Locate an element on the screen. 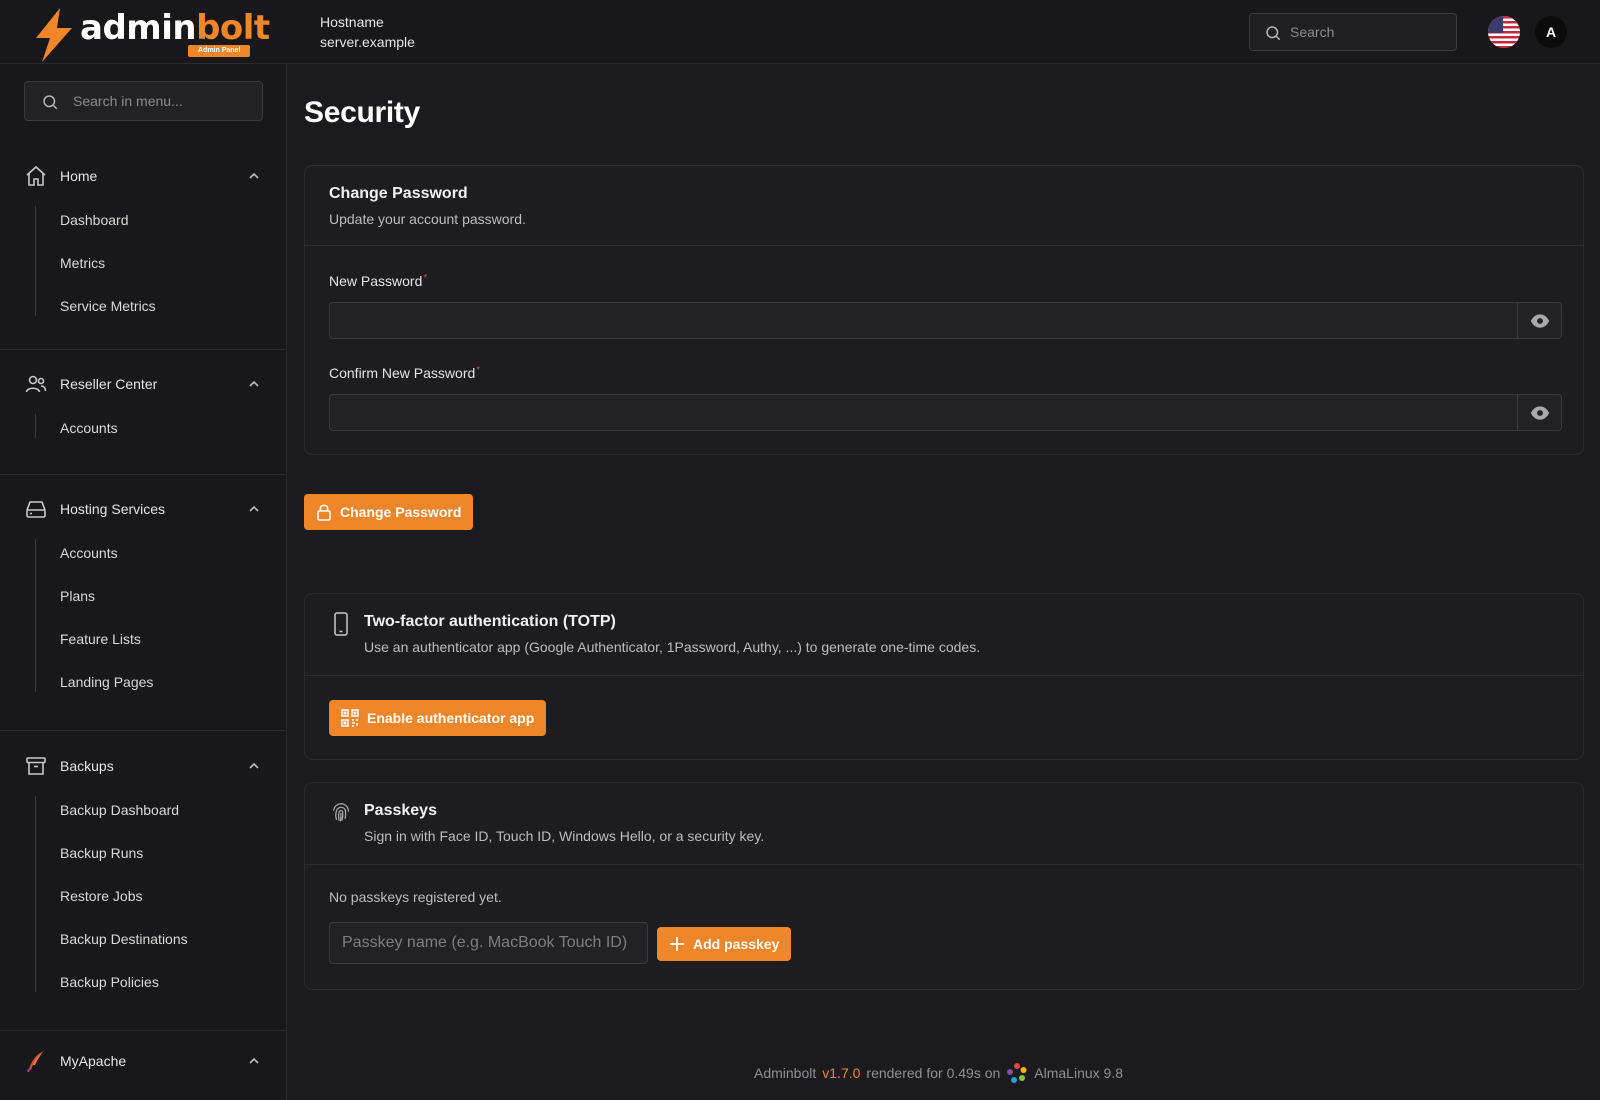 This screenshot has width=1600, height=1100. avatar: A is located at coordinates (1551, 32).